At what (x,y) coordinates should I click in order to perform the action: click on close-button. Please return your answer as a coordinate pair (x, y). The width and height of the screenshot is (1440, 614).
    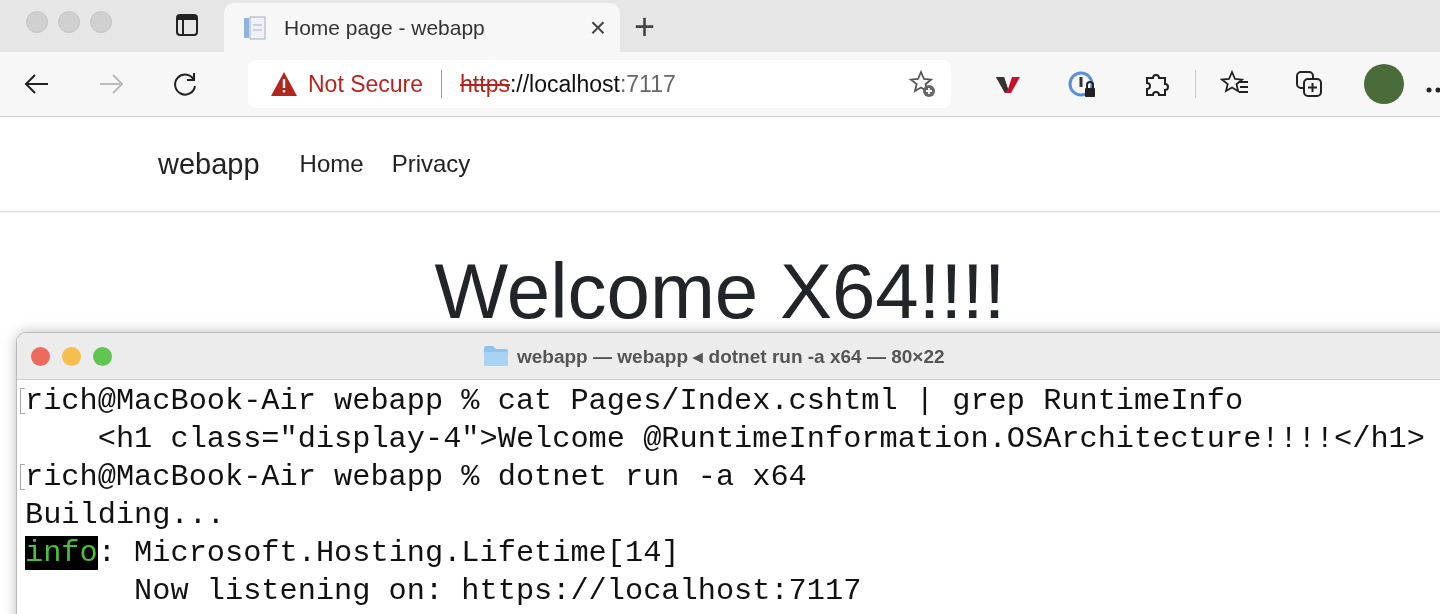
    Looking at the image, I should click on (40, 356).